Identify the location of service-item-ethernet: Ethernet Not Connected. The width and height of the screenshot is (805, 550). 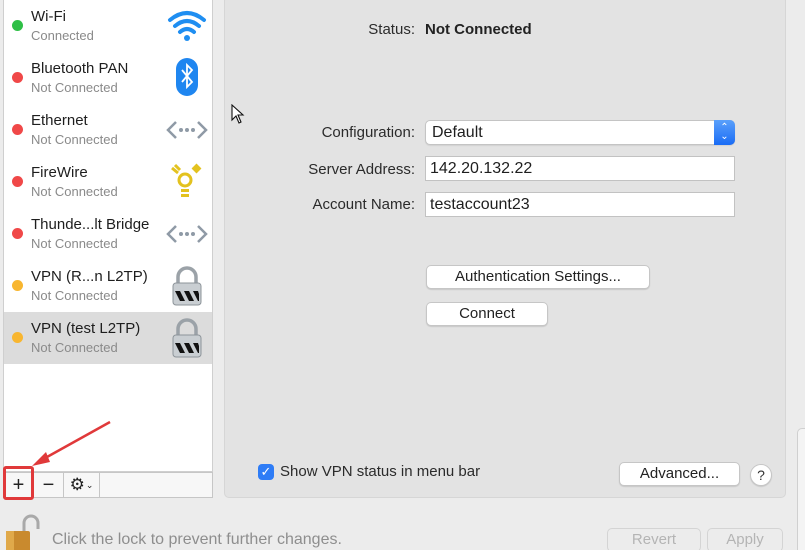
(108, 130).